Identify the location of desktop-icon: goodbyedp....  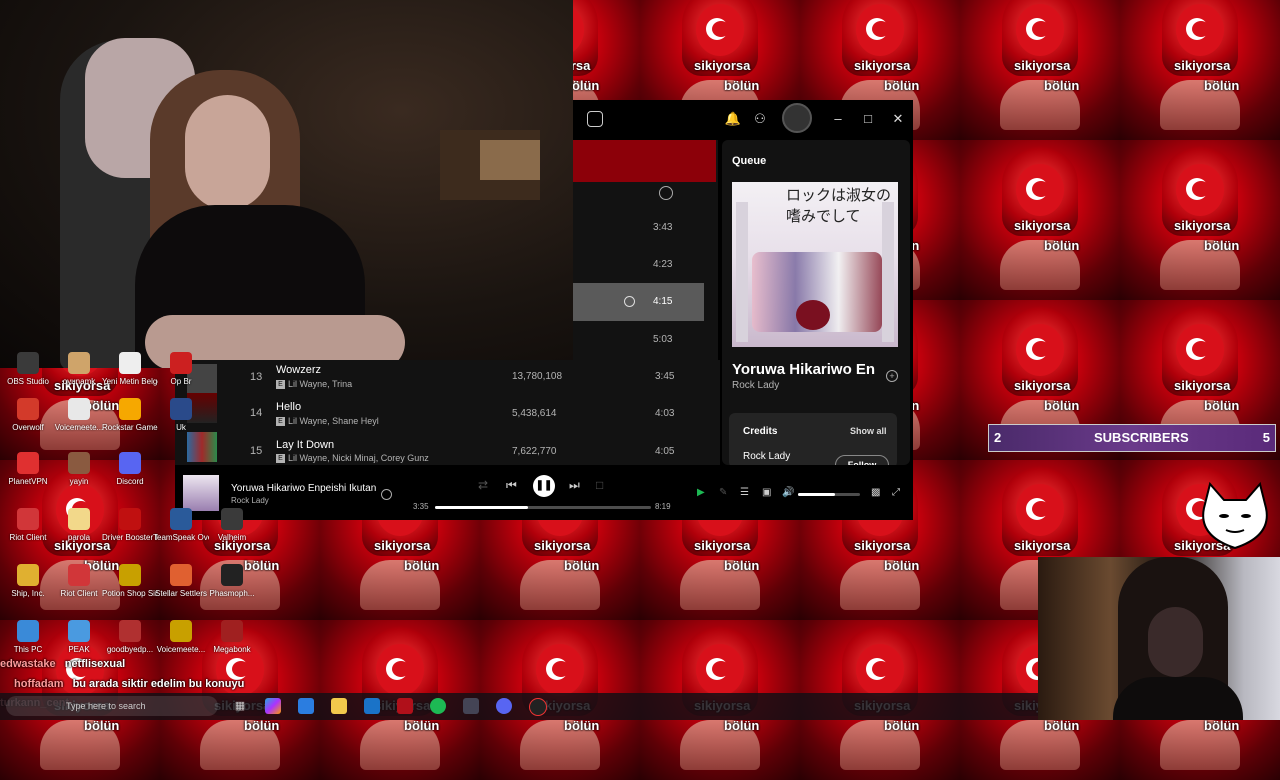
(130, 637).